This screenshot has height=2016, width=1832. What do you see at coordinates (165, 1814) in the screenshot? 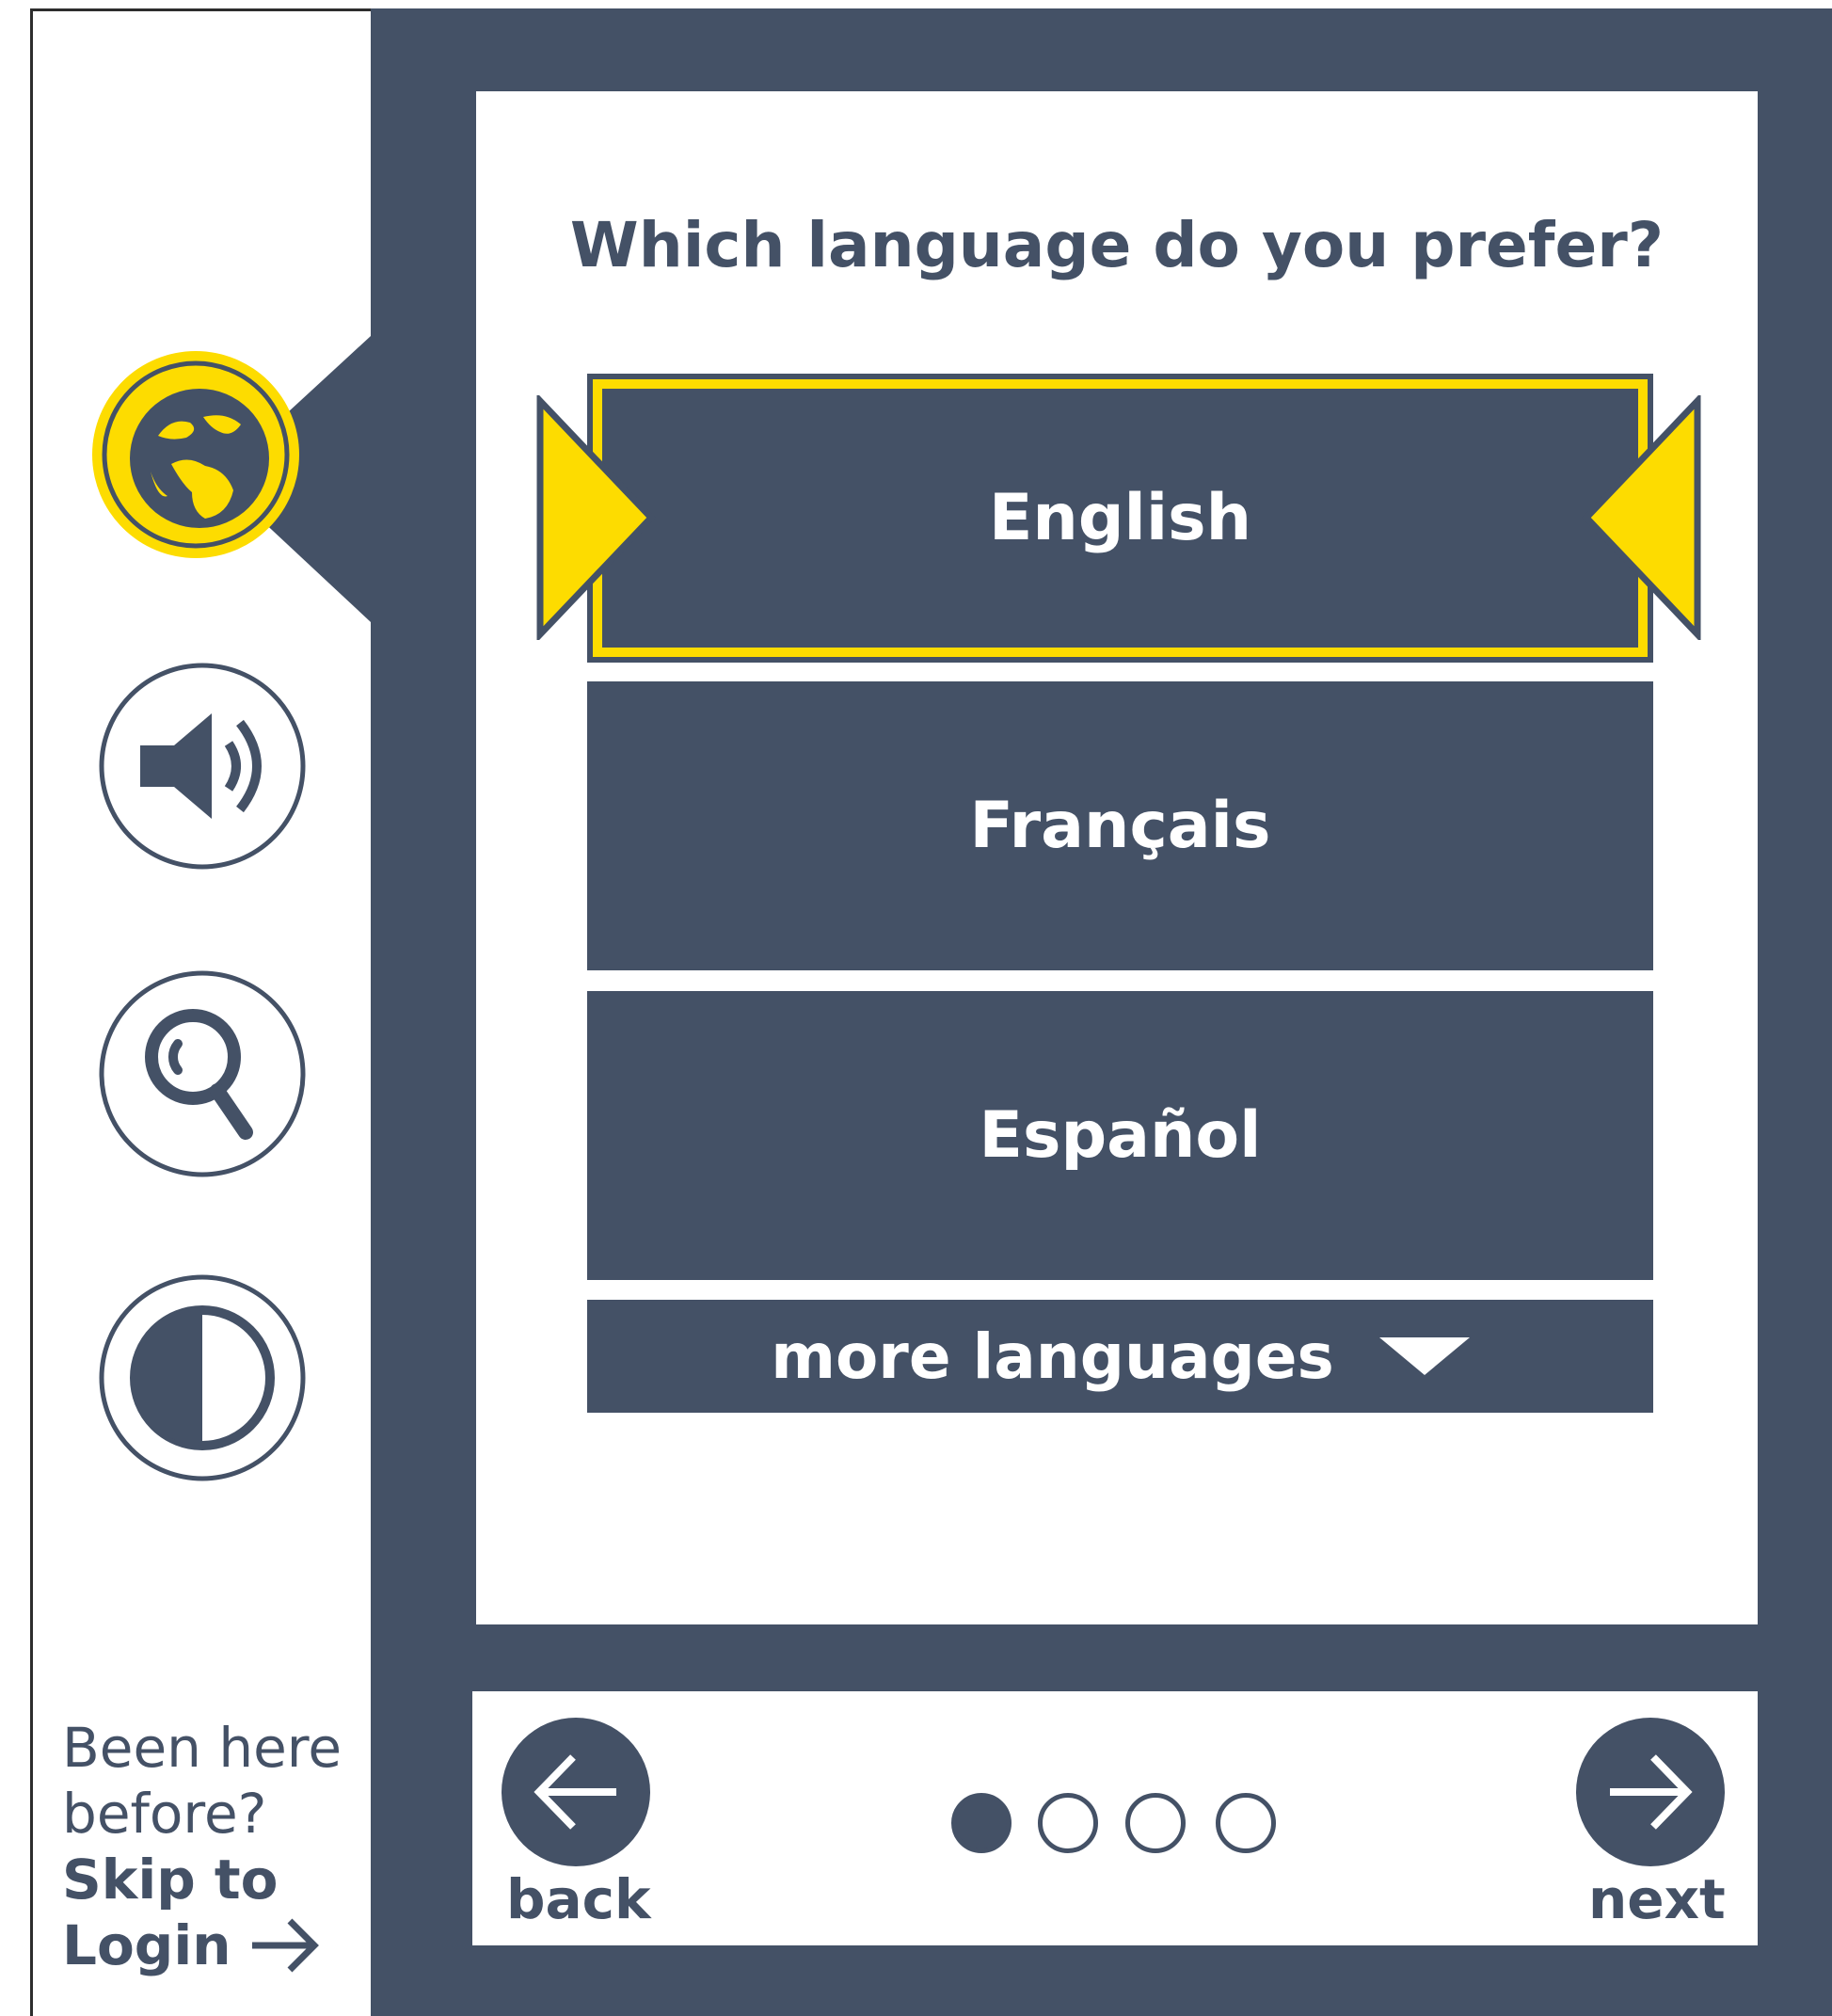
I see `been-here-line: before?` at bounding box center [165, 1814].